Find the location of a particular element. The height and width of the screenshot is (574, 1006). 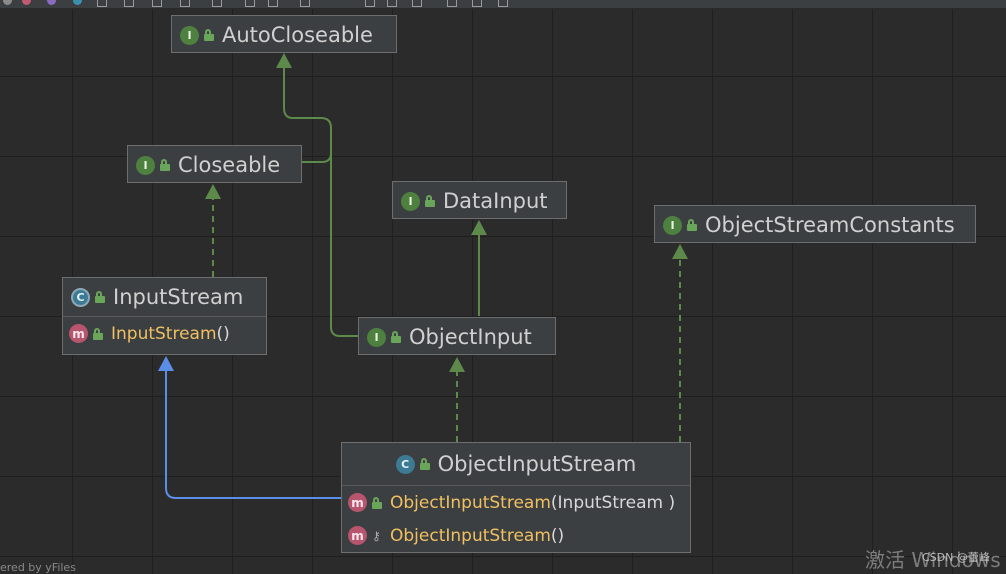

arrowhead-inputstream is located at coordinates (166, 363).